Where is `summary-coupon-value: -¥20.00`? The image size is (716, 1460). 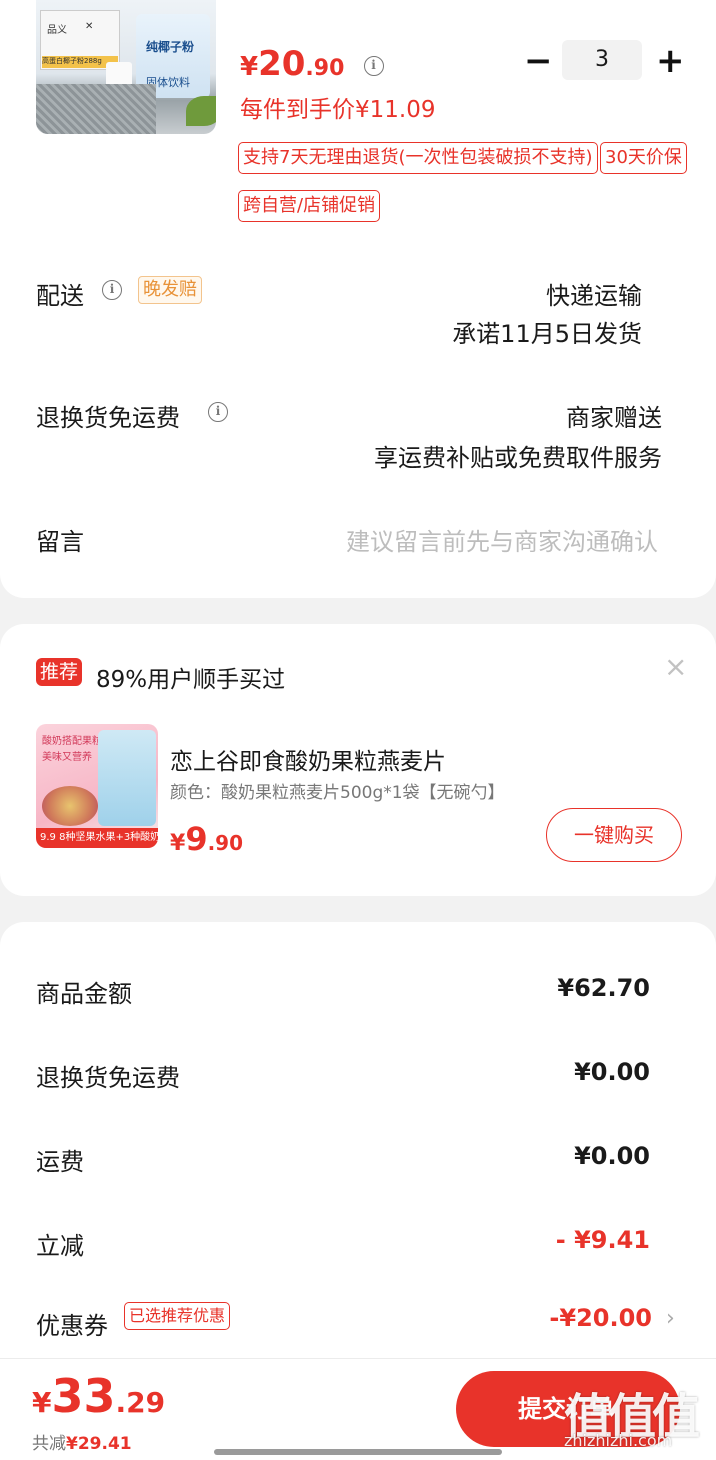 summary-coupon-value: -¥20.00 is located at coordinates (600, 1318).